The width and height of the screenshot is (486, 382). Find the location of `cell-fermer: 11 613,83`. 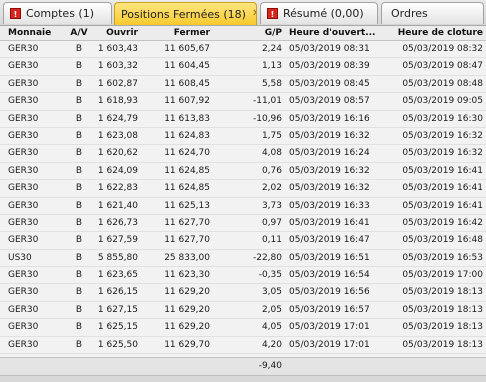

cell-fermer: 11 613,83 is located at coordinates (187, 118).